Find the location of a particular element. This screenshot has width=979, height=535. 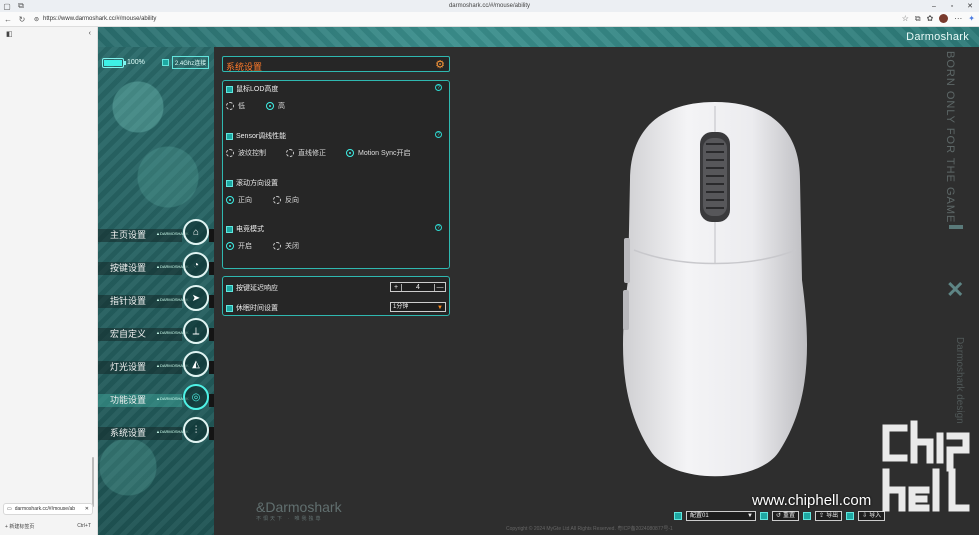

reset-marker-icon is located at coordinates (764, 516).